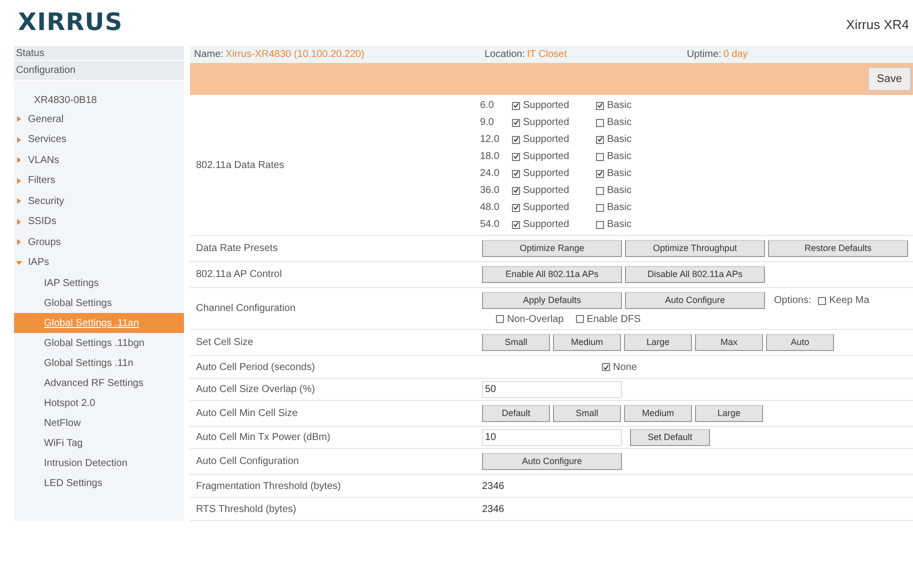 This screenshot has width=913, height=580. Describe the element at coordinates (44, 160) in the screenshot. I see `sidebar-item: VLANs` at that location.